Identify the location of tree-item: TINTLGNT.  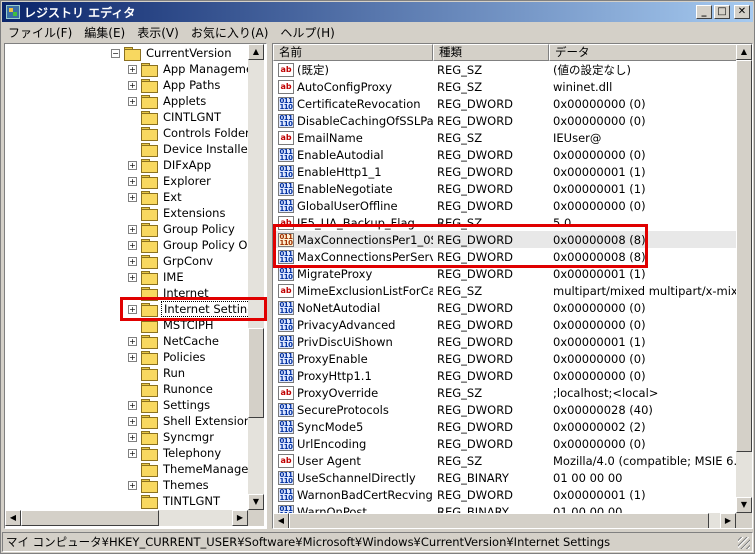
(175, 501).